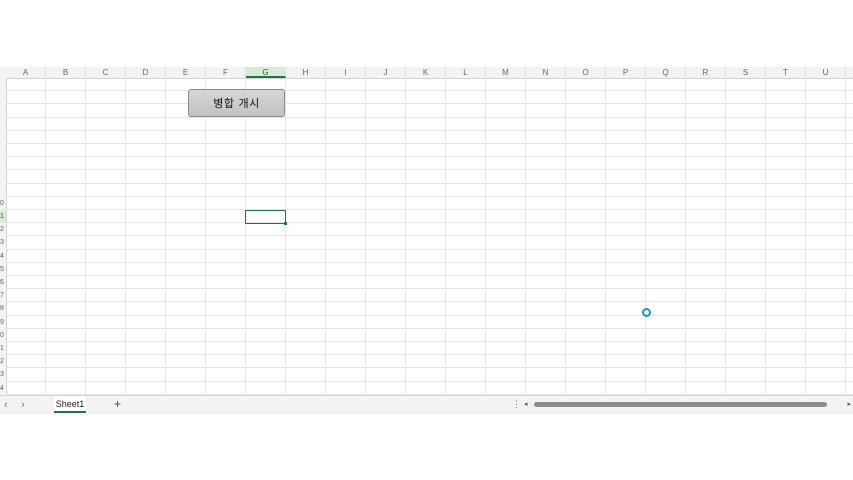 The image size is (853, 480). Describe the element at coordinates (186, 72) in the screenshot. I see `column-header-e: E` at that location.